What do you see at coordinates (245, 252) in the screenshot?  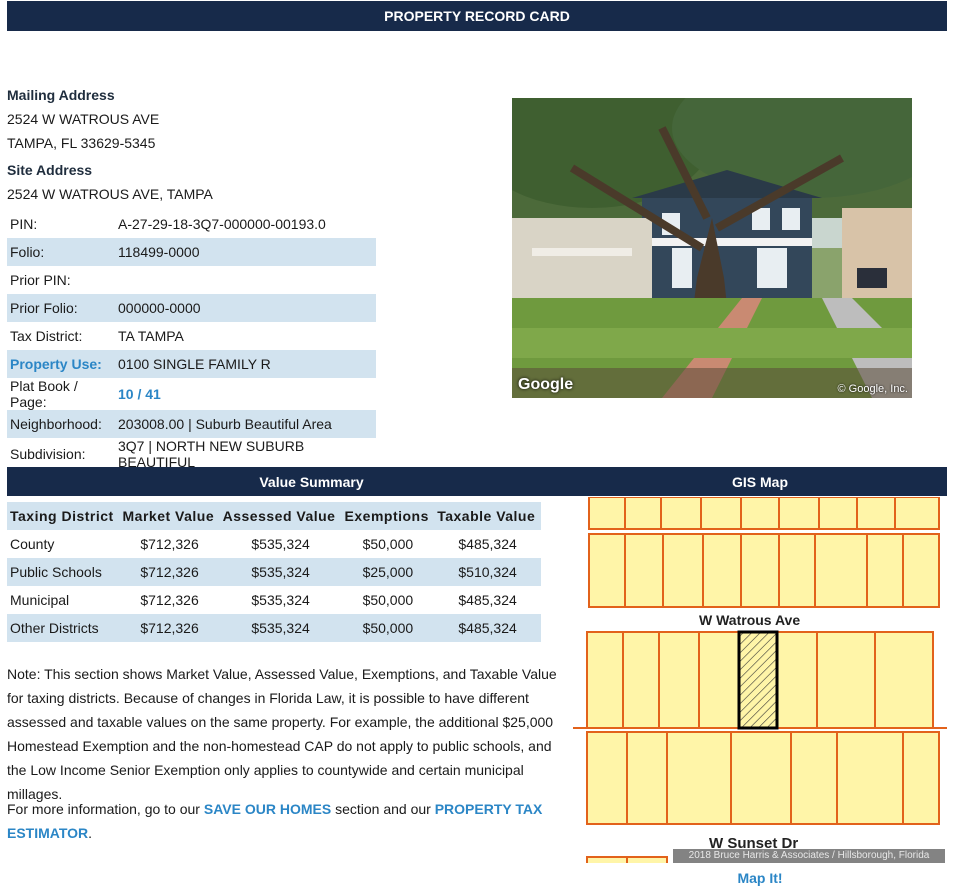 I see `info-value: 118499-0000` at bounding box center [245, 252].